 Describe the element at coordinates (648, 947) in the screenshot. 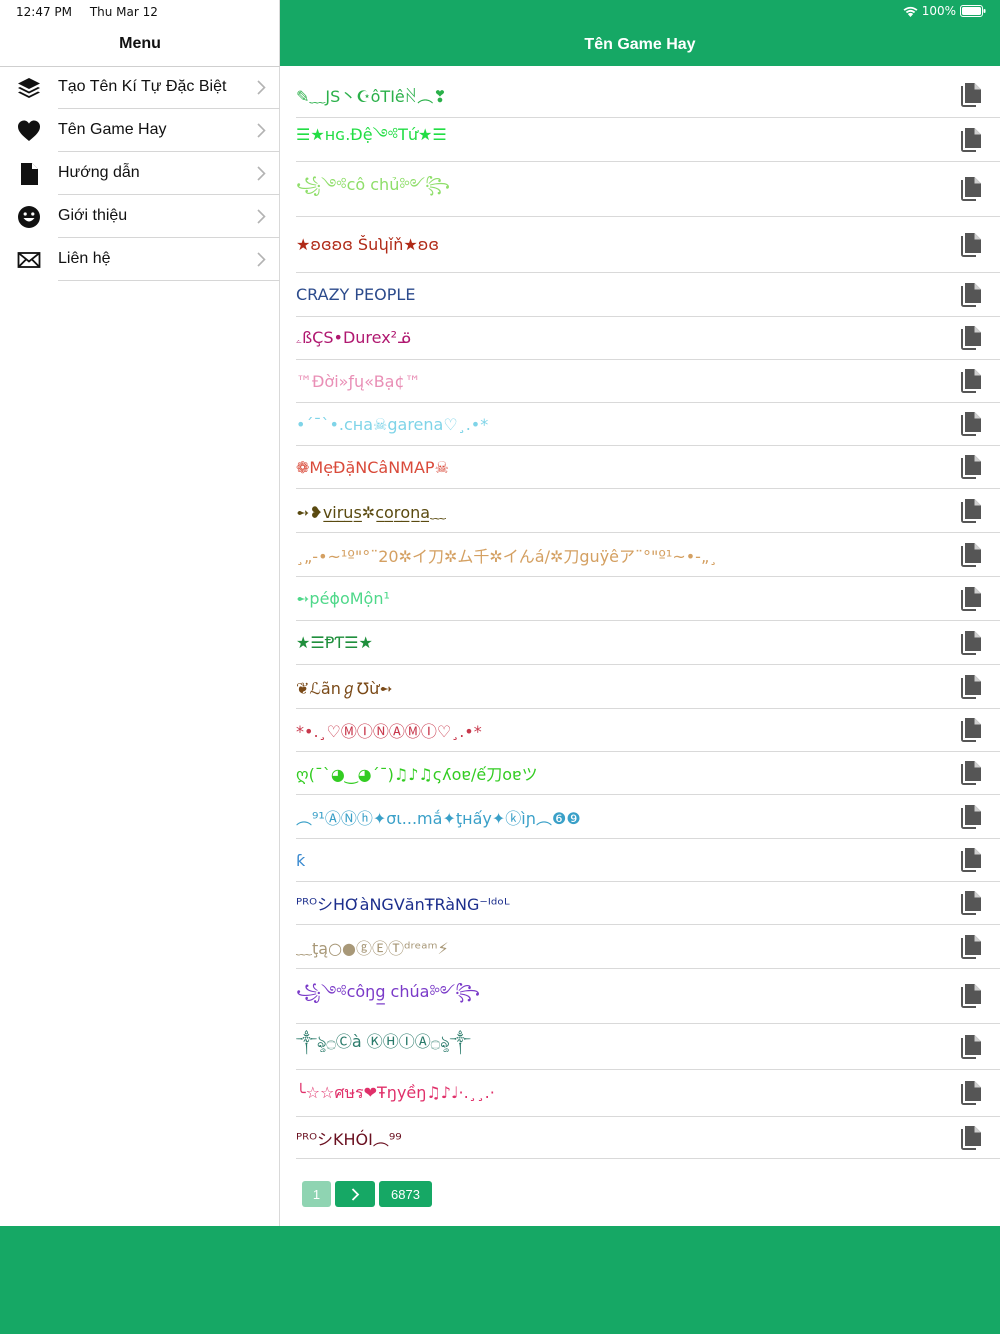

I see `list-item: ﹏ţą○●ⓖⒺⓉᵈʳᵉᵃᵐ⚡` at that location.